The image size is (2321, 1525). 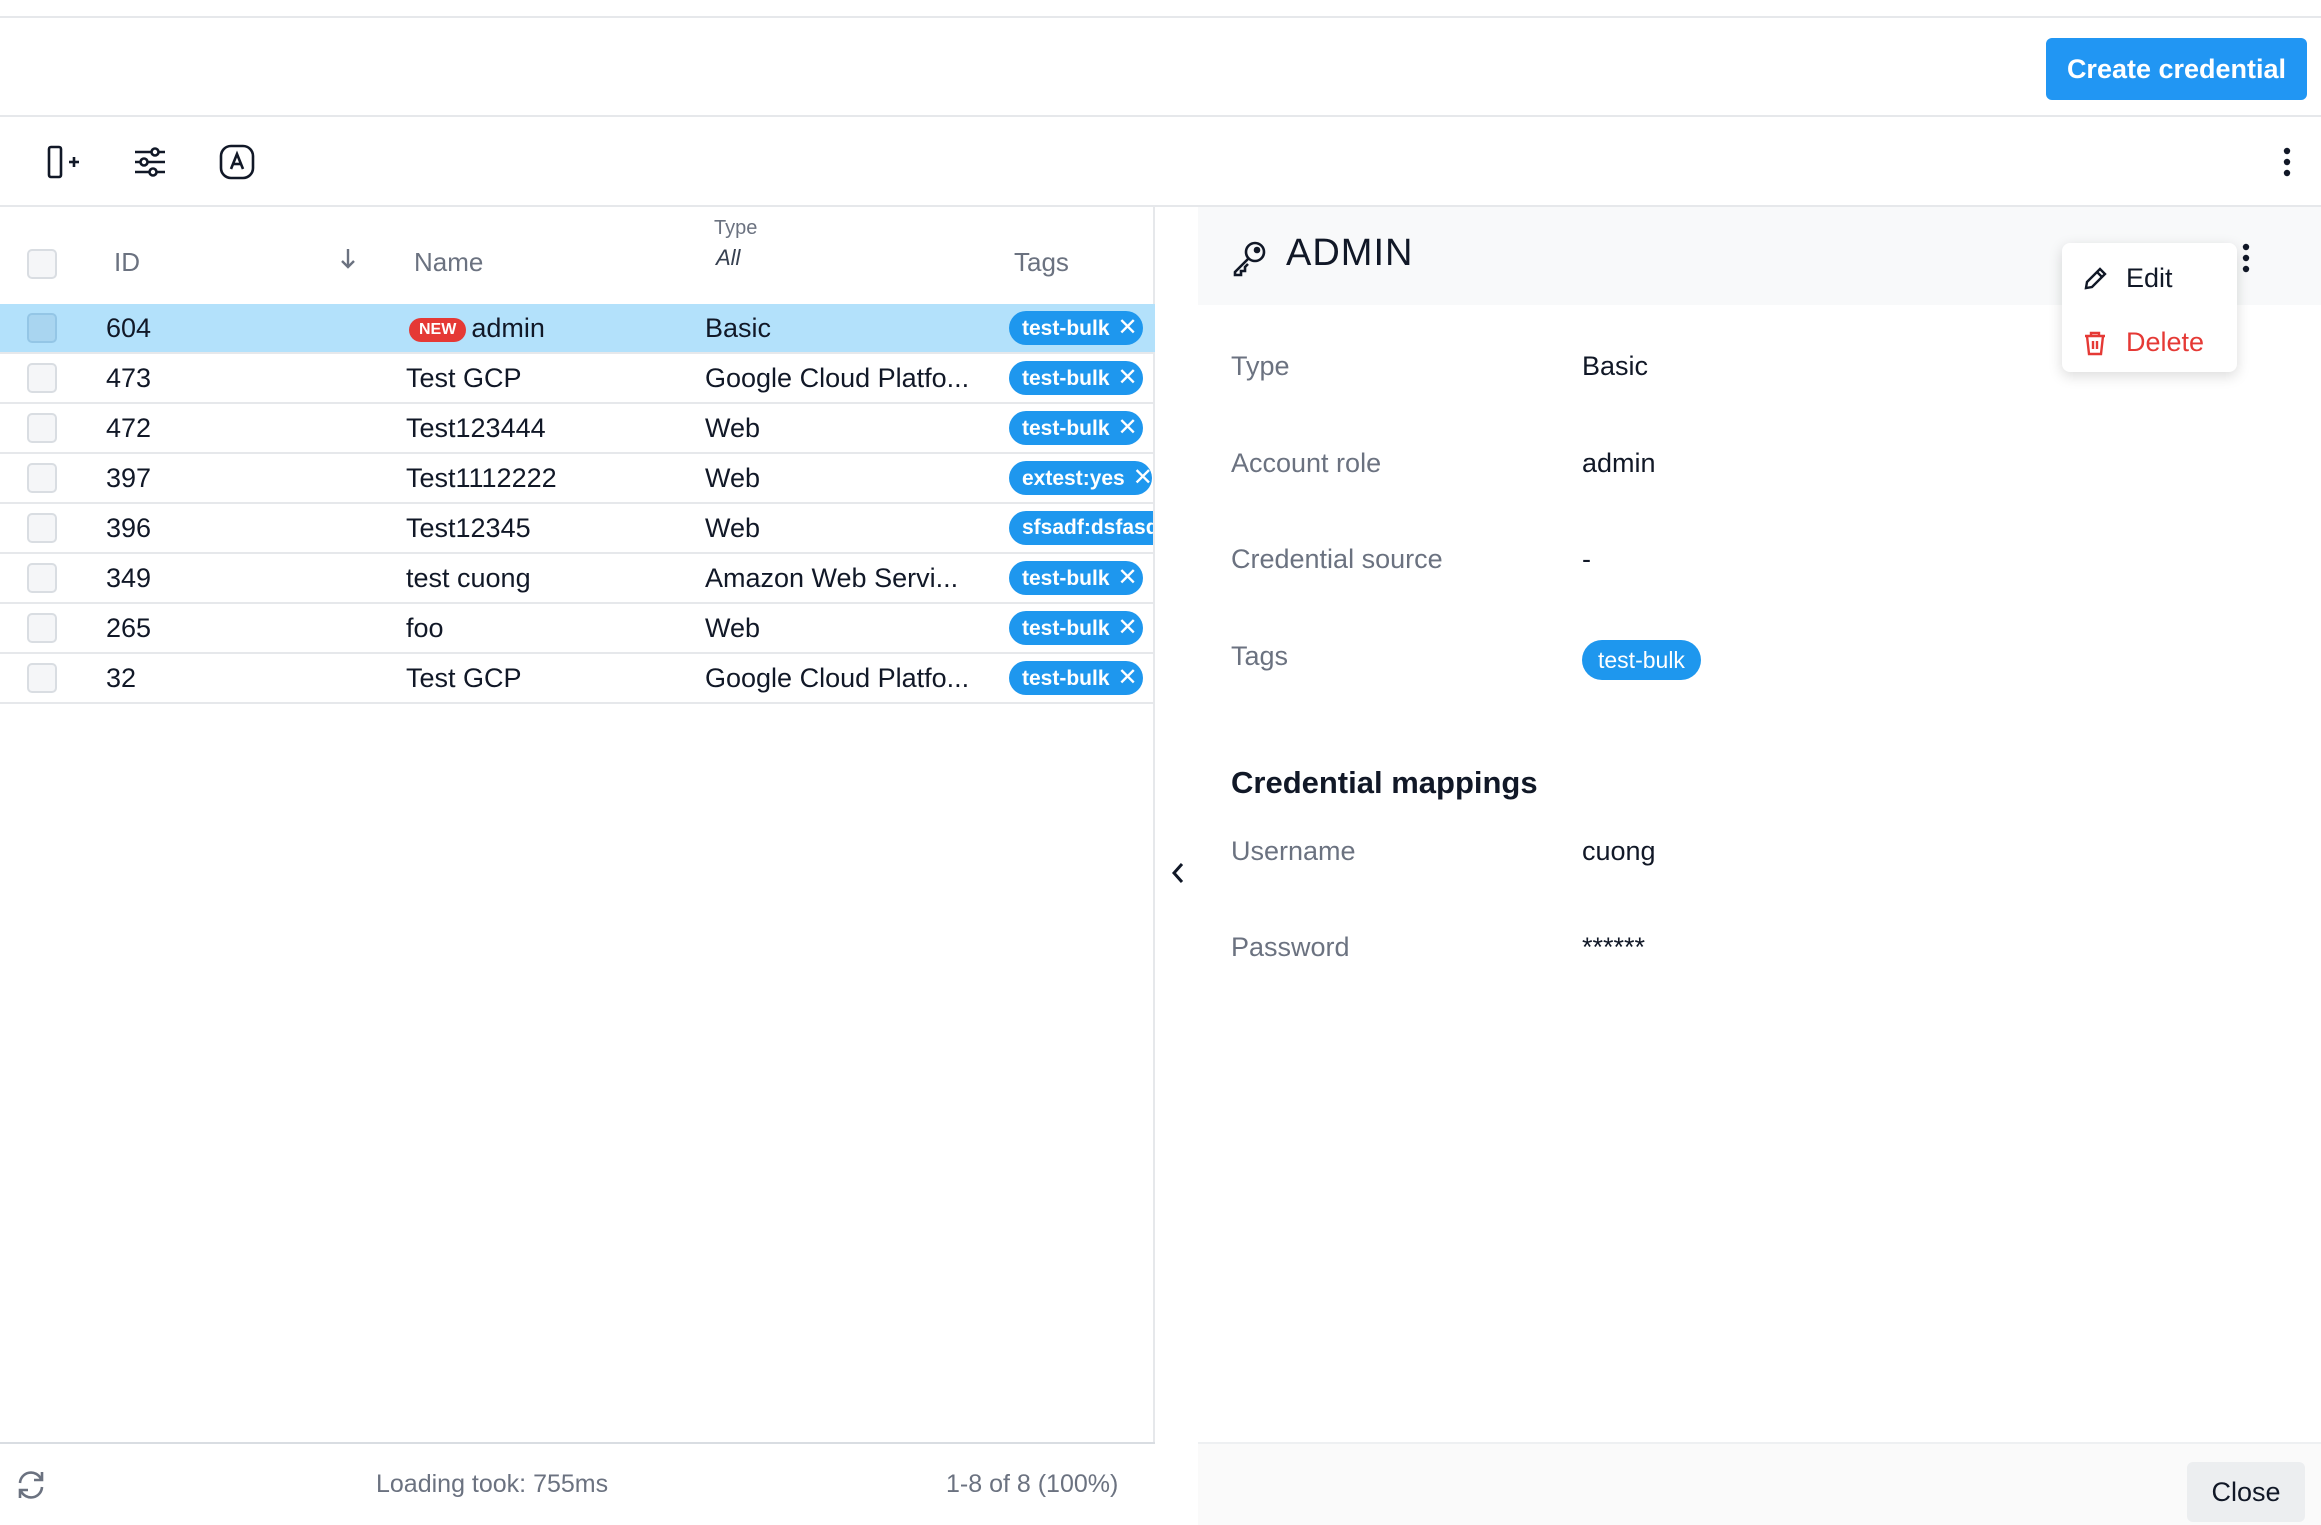 I want to click on cell-name-text: foo, so click(x=425, y=628).